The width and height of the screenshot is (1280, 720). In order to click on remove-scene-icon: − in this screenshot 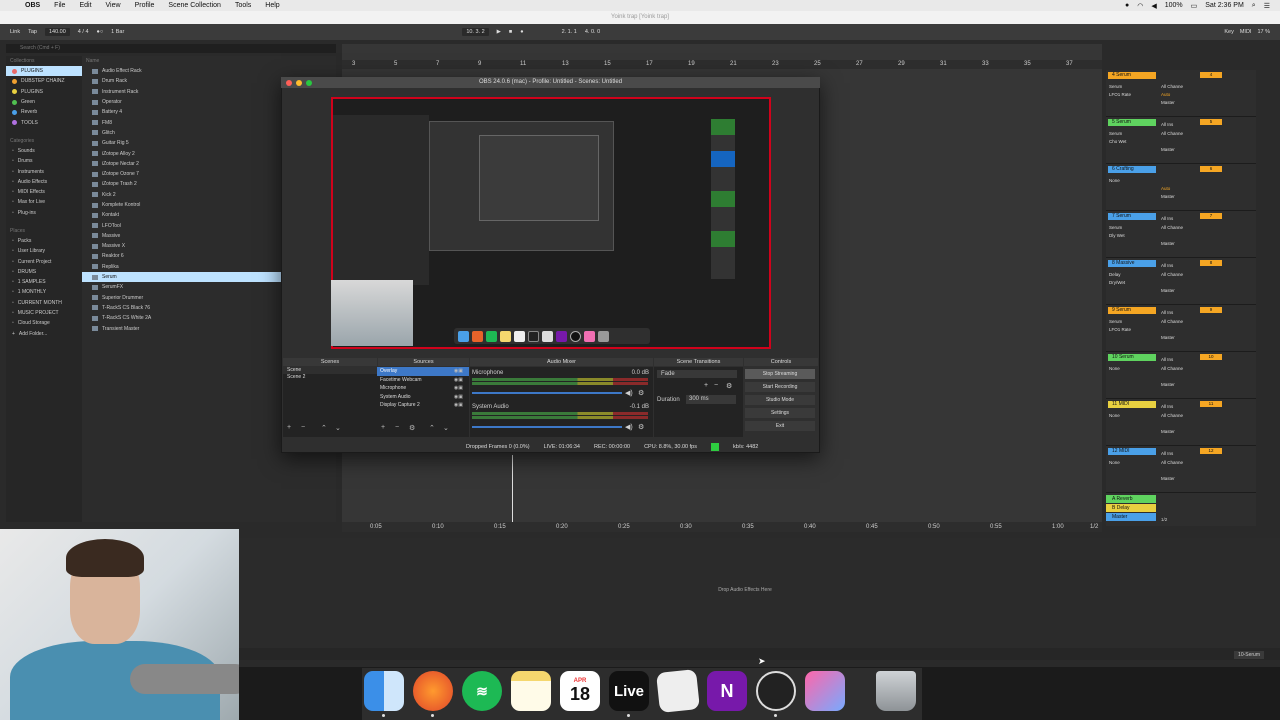, I will do `click(303, 427)`.